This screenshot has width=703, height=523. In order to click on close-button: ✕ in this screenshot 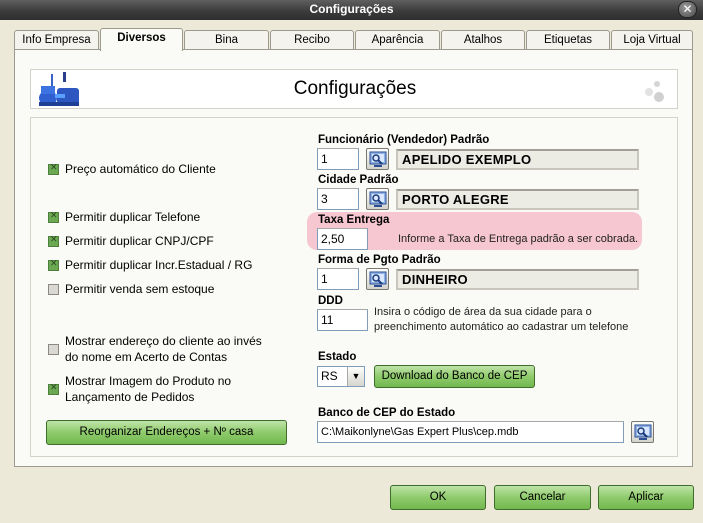, I will do `click(687, 9)`.